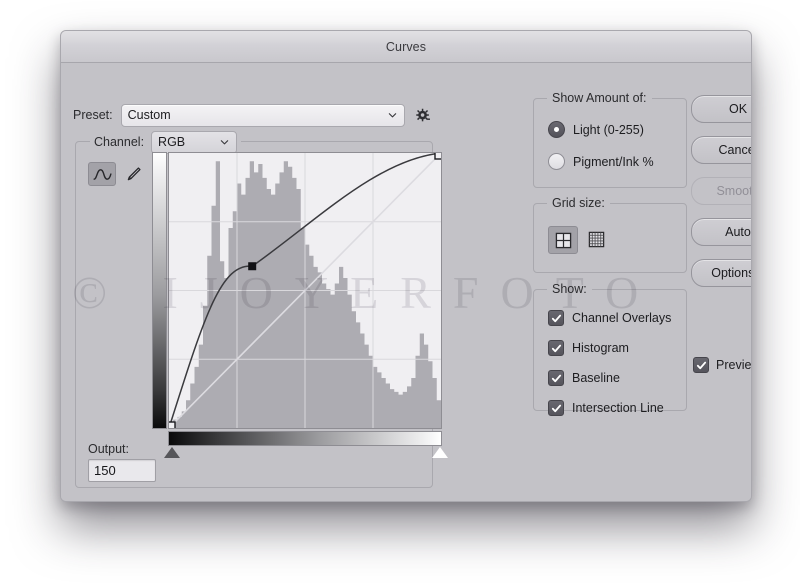  I want to click on grid-4x4-button, so click(563, 240).